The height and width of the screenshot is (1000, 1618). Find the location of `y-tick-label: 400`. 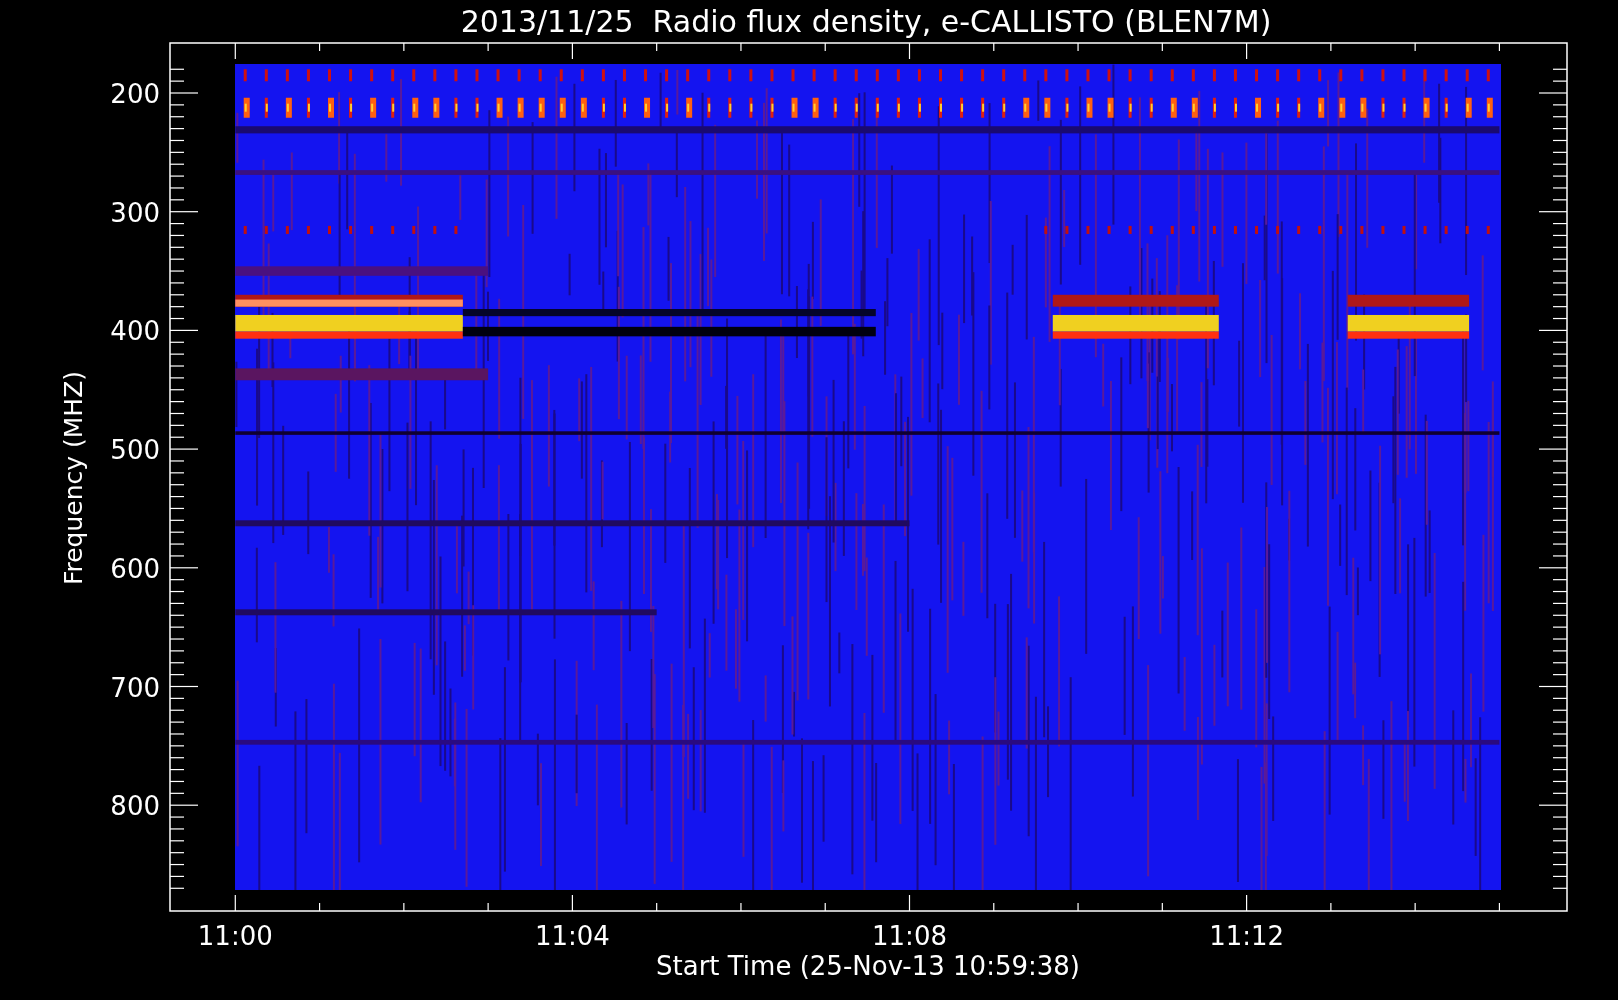

y-tick-label: 400 is located at coordinates (135, 331).